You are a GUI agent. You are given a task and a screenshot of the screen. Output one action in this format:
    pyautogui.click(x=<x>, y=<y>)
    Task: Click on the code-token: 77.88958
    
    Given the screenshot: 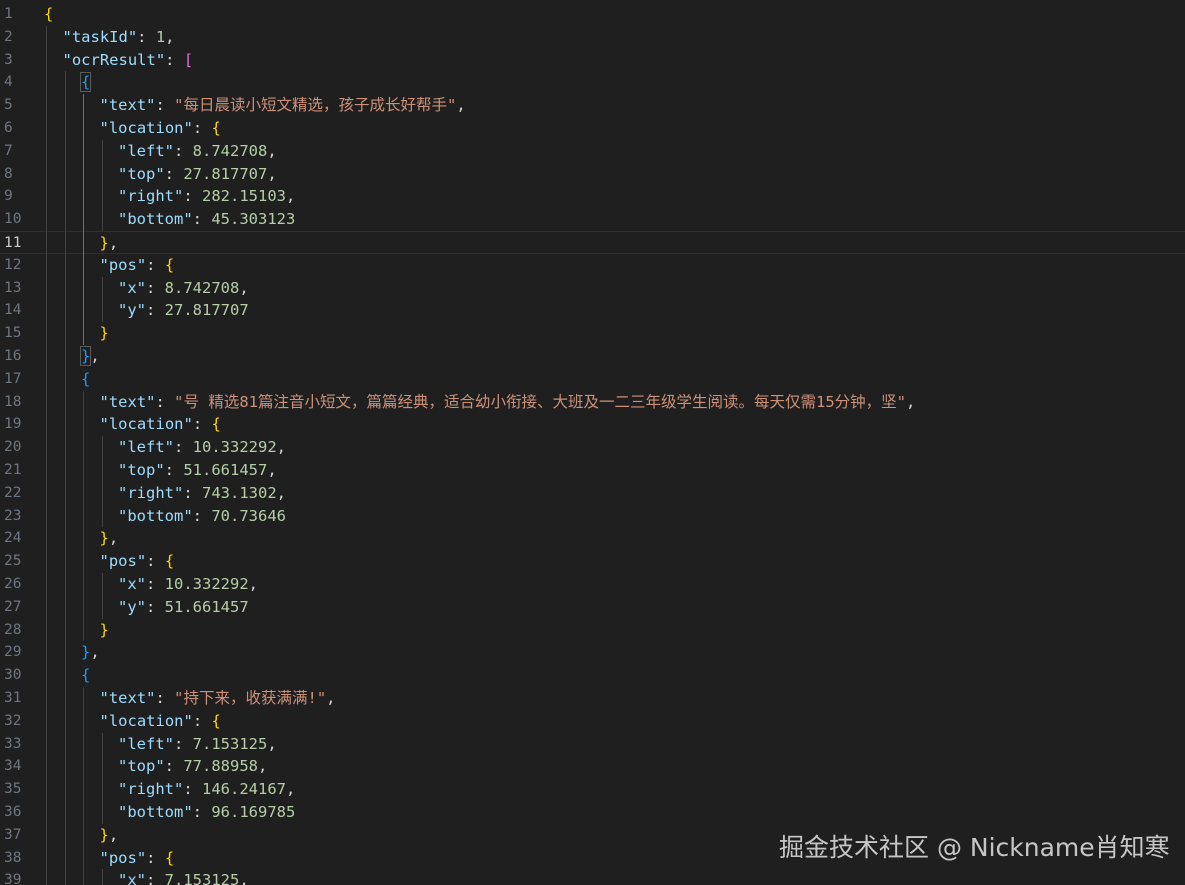 What is the action you would take?
    pyautogui.click(x=220, y=766)
    